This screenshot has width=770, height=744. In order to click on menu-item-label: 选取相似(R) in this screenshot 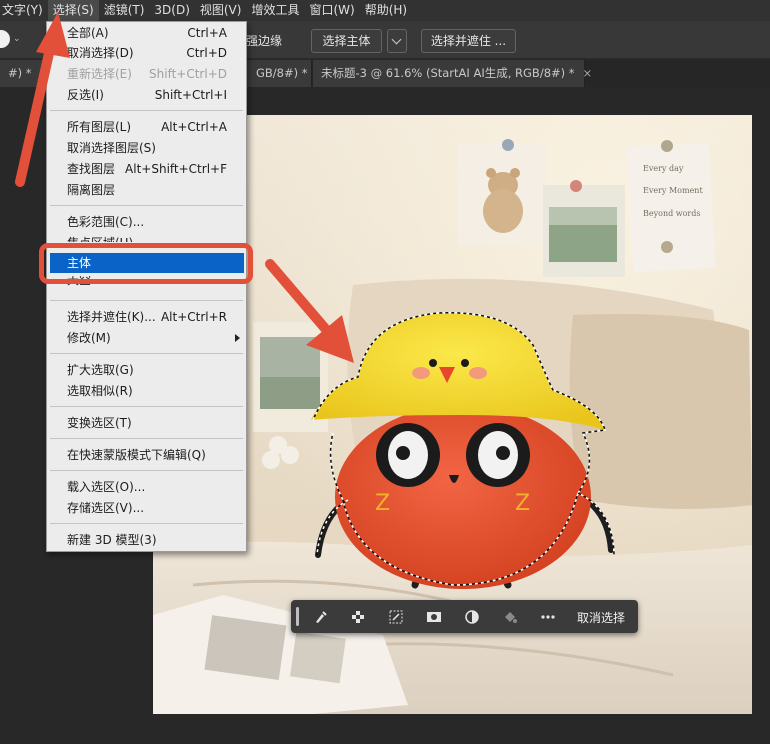, I will do `click(100, 391)`.